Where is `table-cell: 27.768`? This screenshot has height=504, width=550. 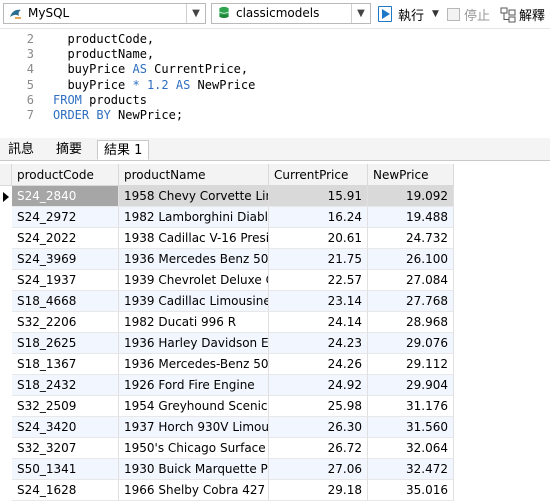 table-cell: 27.768 is located at coordinates (411, 301).